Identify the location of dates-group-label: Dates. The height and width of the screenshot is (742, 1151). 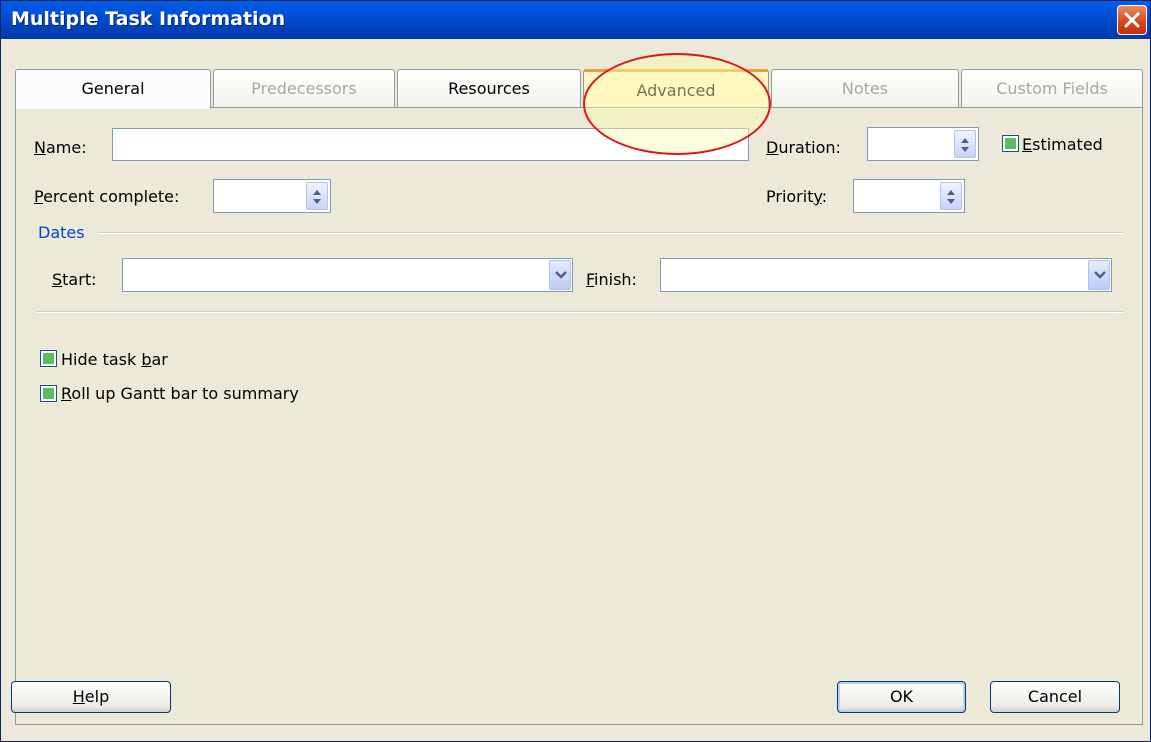
(61, 232).